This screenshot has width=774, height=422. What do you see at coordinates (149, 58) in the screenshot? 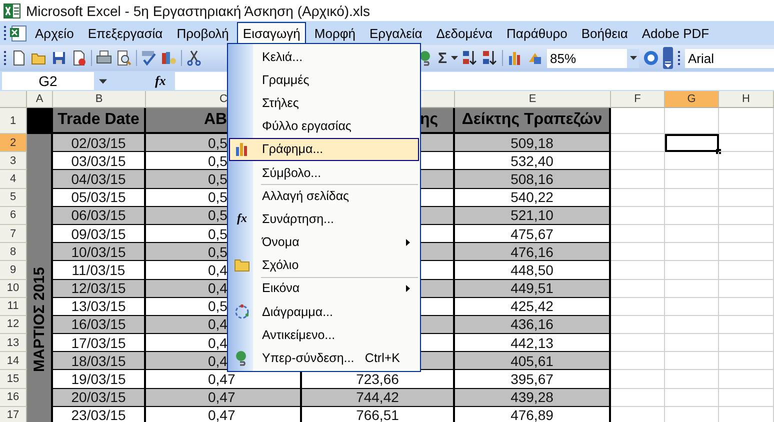
I see `spelling-check-icon` at bounding box center [149, 58].